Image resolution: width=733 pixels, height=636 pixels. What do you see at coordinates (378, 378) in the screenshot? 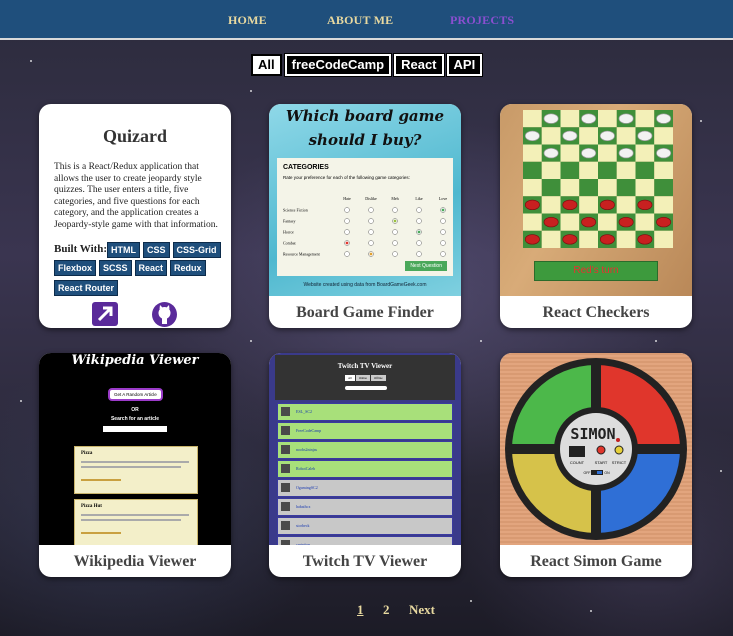
I see `twitch-filter-tab: Offline` at bounding box center [378, 378].